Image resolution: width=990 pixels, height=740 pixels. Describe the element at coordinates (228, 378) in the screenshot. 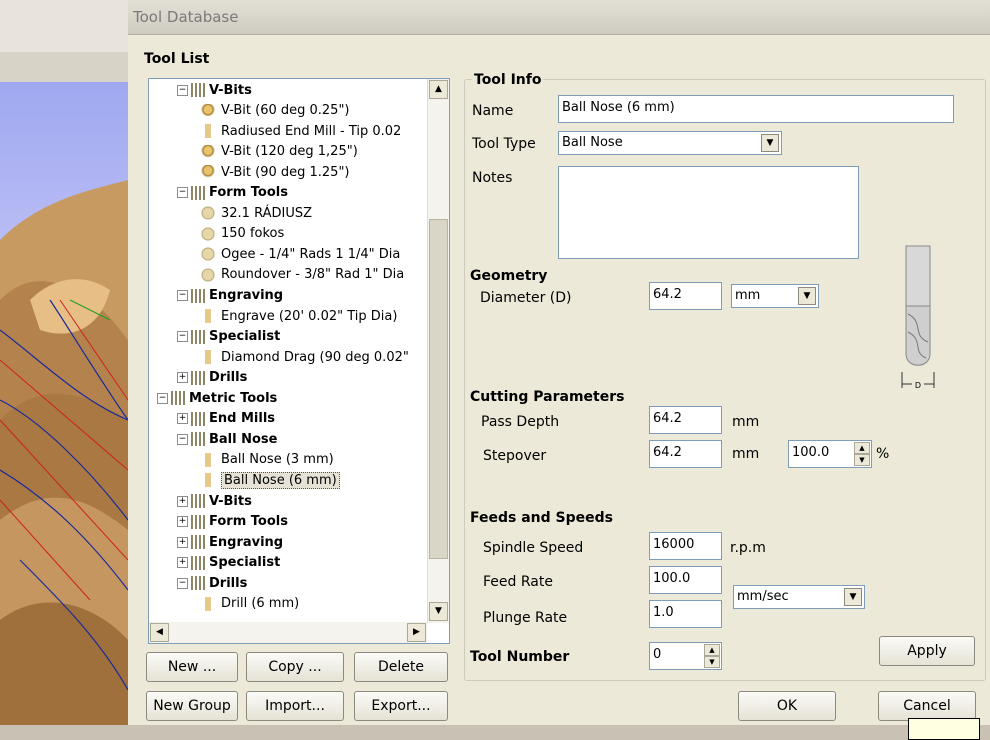

I see `tree-node-label: Drills` at that location.